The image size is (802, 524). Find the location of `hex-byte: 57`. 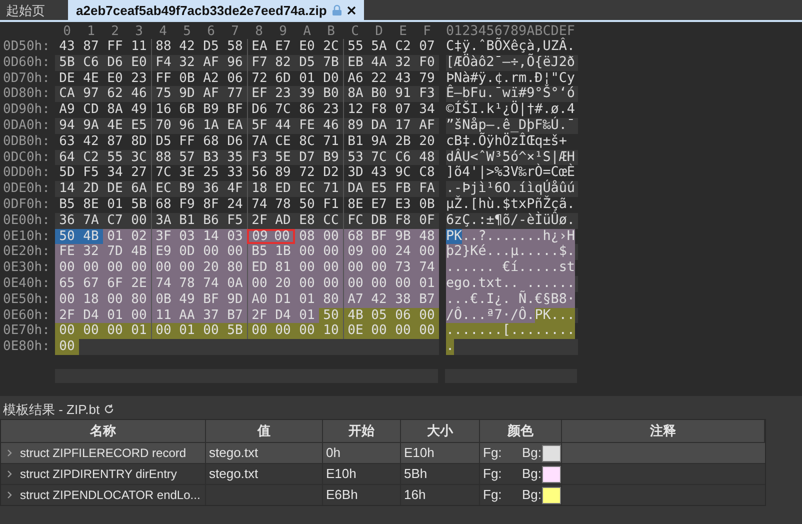

hex-byte: 57 is located at coordinates (187, 158).